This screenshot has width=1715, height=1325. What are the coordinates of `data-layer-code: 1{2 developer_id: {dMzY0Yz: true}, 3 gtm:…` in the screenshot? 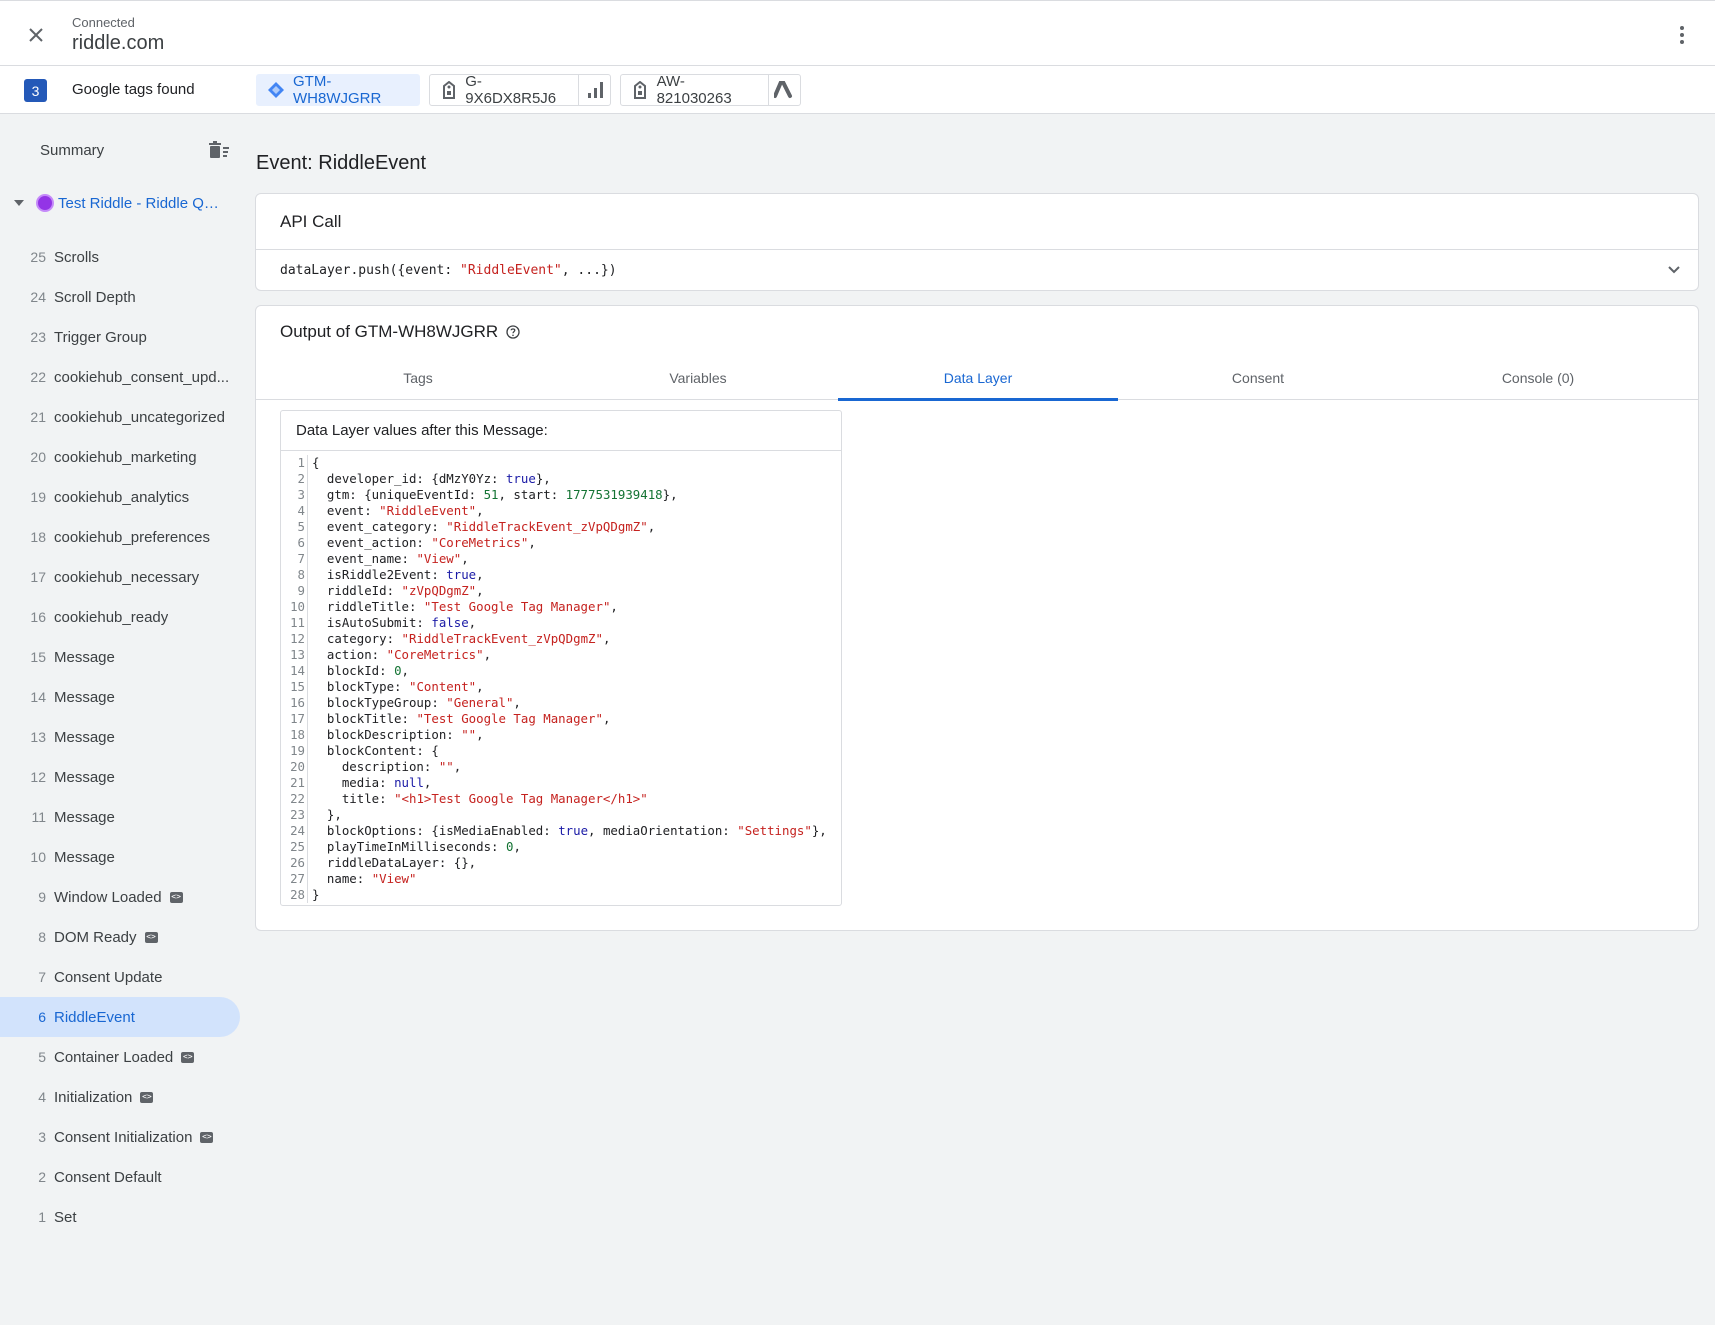 It's located at (561, 679).